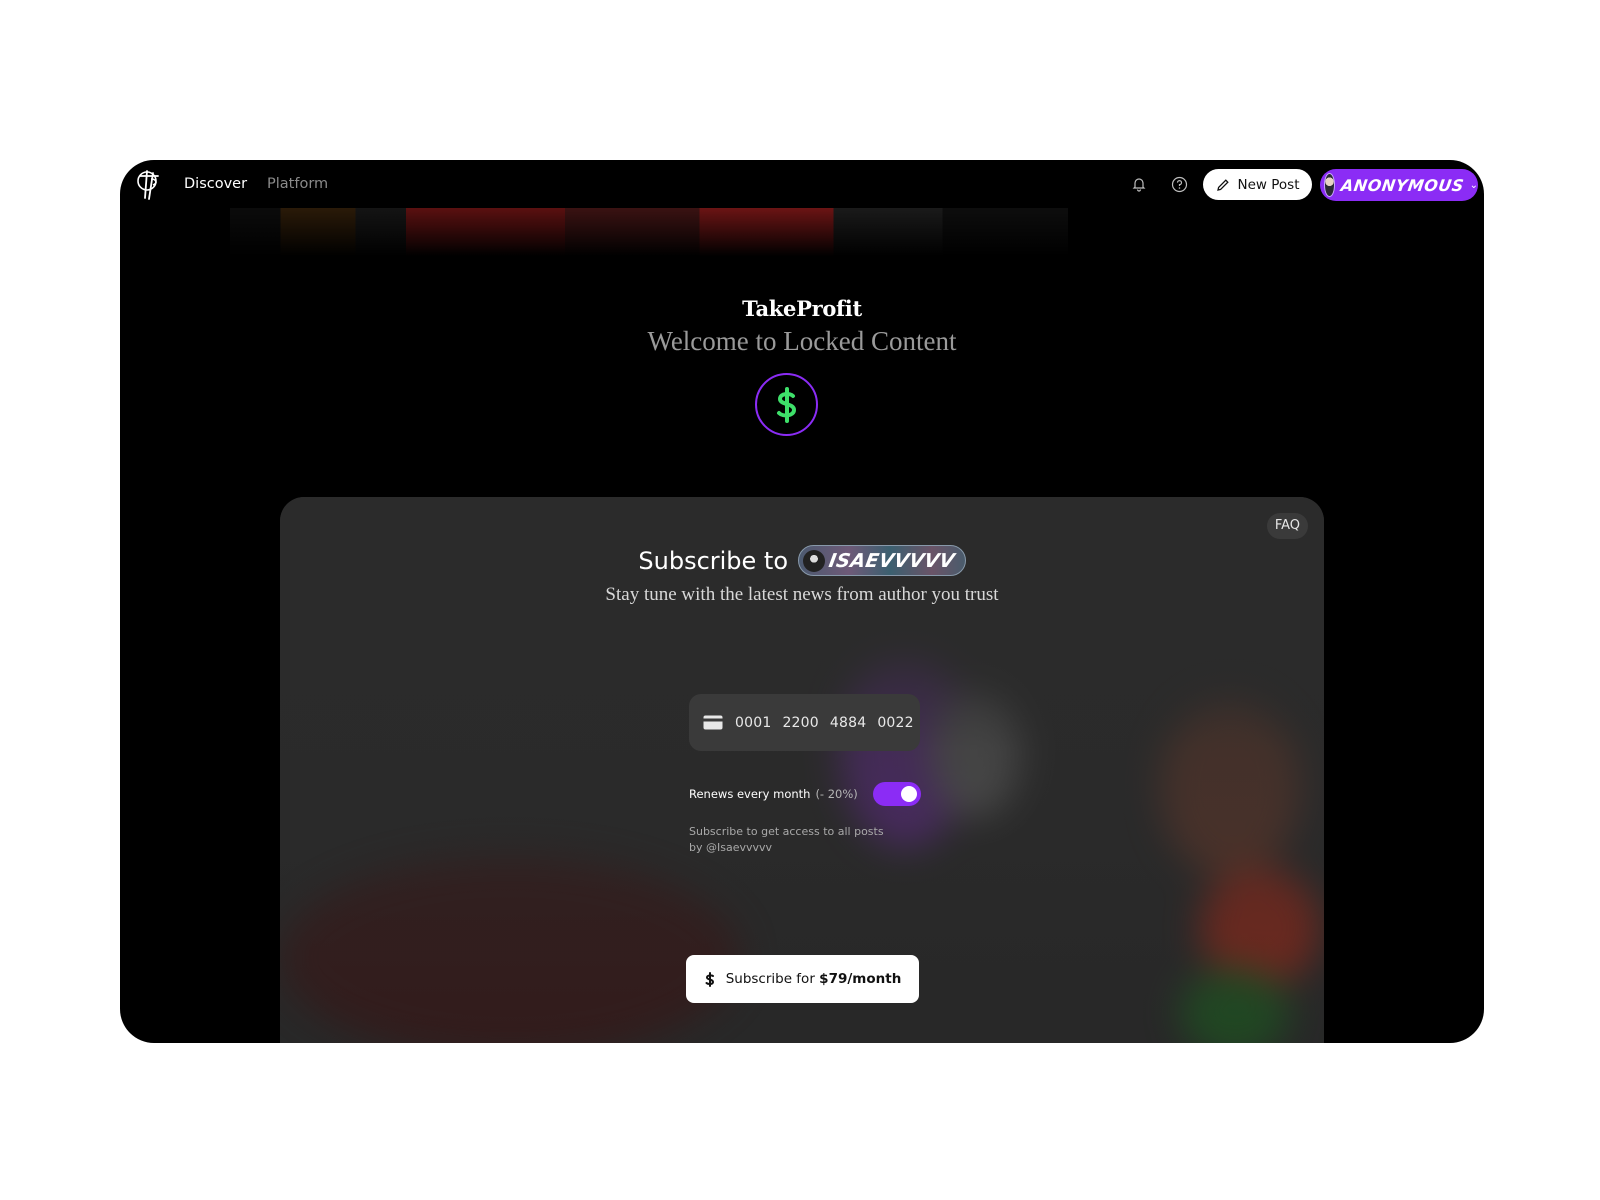 Image resolution: width=1600 pixels, height=1200 pixels. Describe the element at coordinates (1287, 526) in the screenshot. I see `faq-button: FAQ` at that location.